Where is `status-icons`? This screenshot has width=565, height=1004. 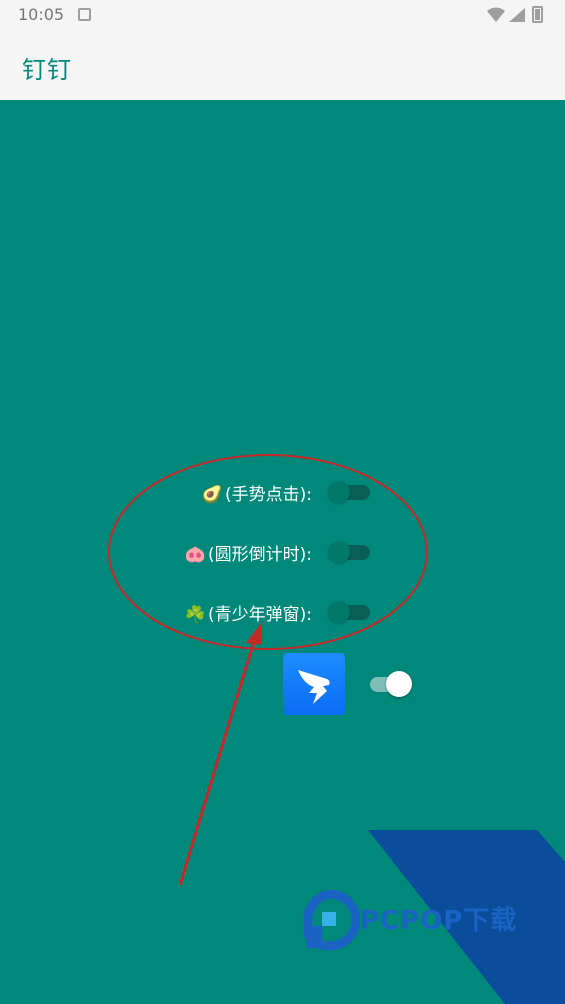 status-icons is located at coordinates (519, 17).